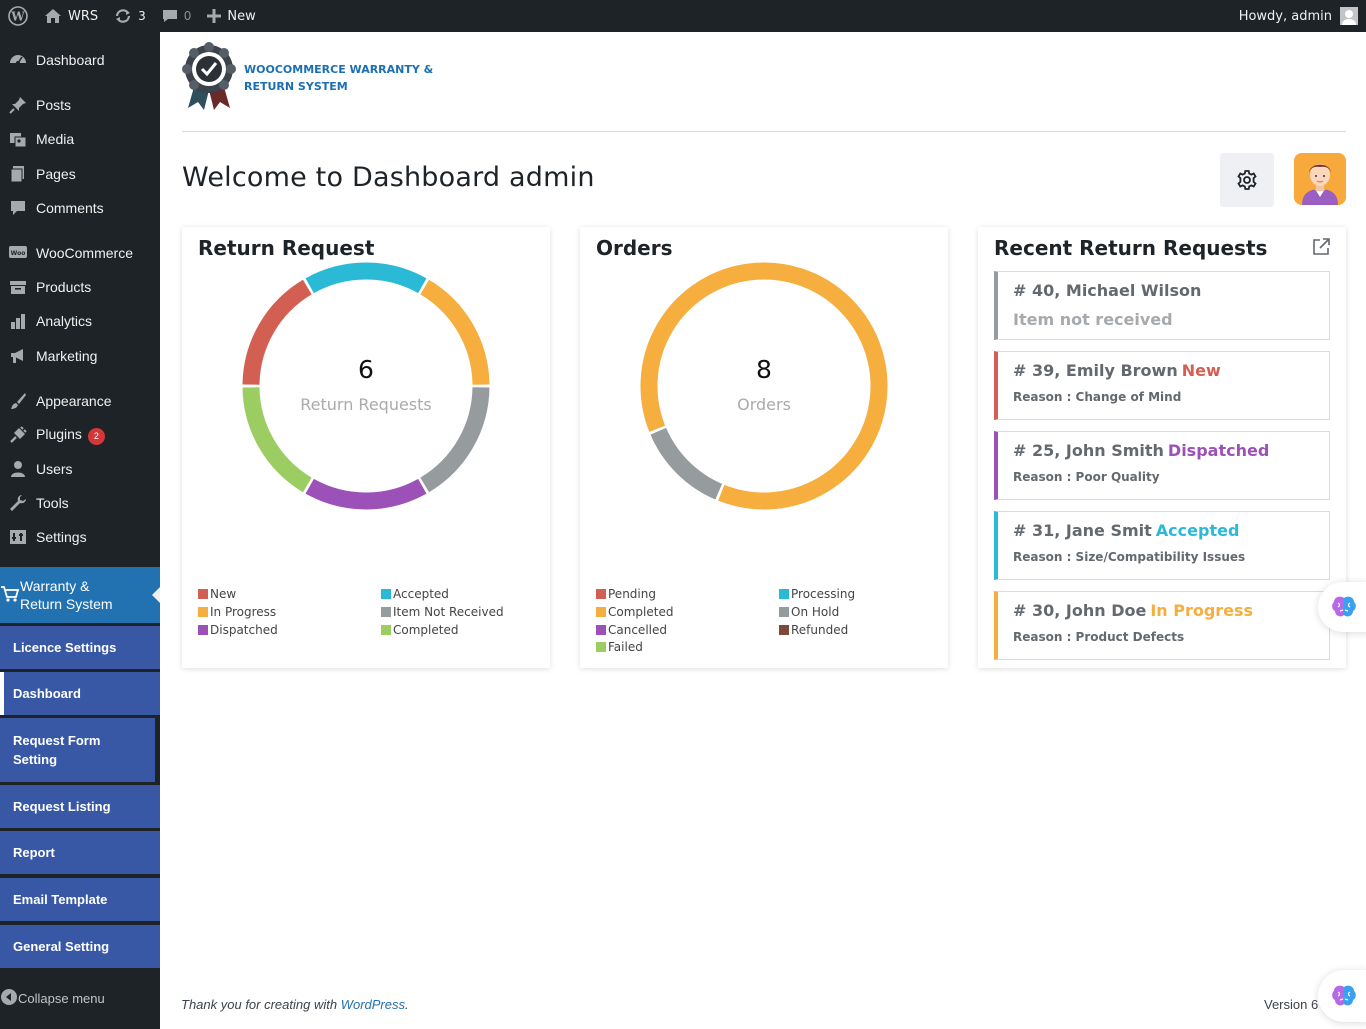 The height and width of the screenshot is (1029, 1366). Describe the element at coordinates (373, 1004) in the screenshot. I see `wordpress-link: WordPress` at that location.